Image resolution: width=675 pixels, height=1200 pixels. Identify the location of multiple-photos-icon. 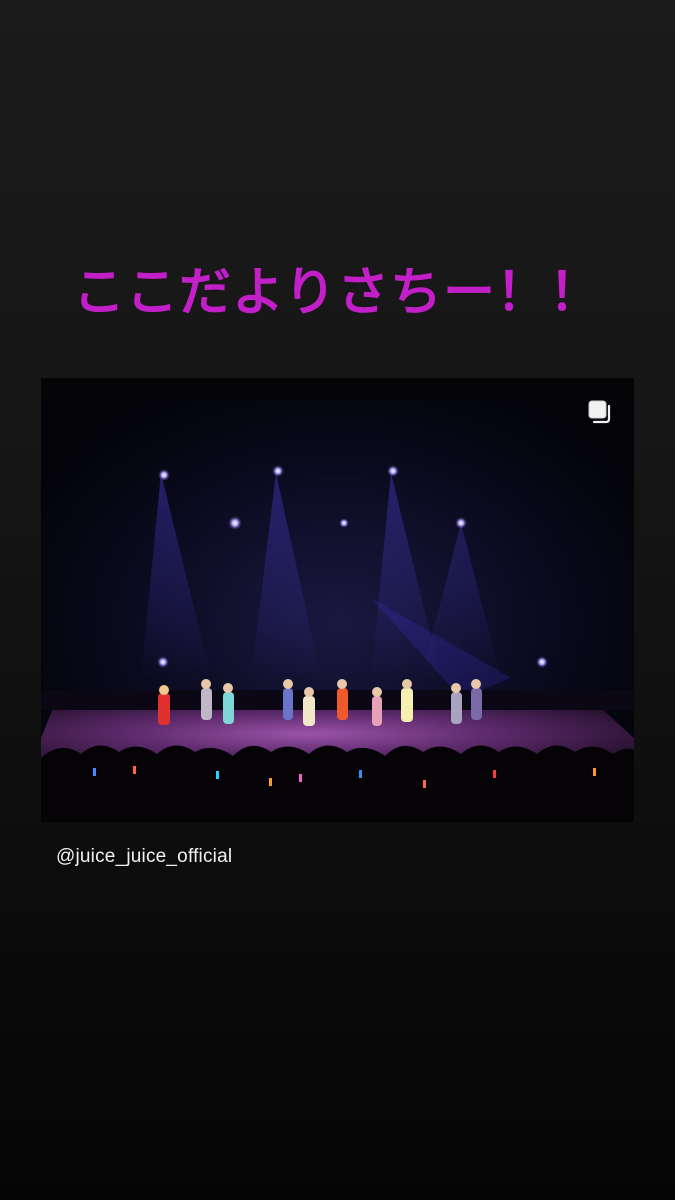
(600, 412).